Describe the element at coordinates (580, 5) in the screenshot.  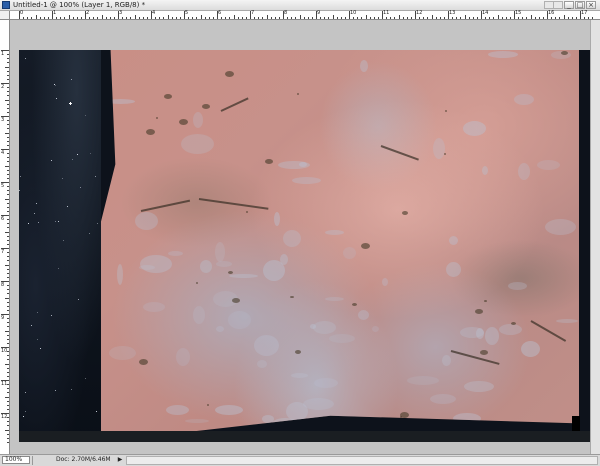
I see `maximize-button: □` at that location.